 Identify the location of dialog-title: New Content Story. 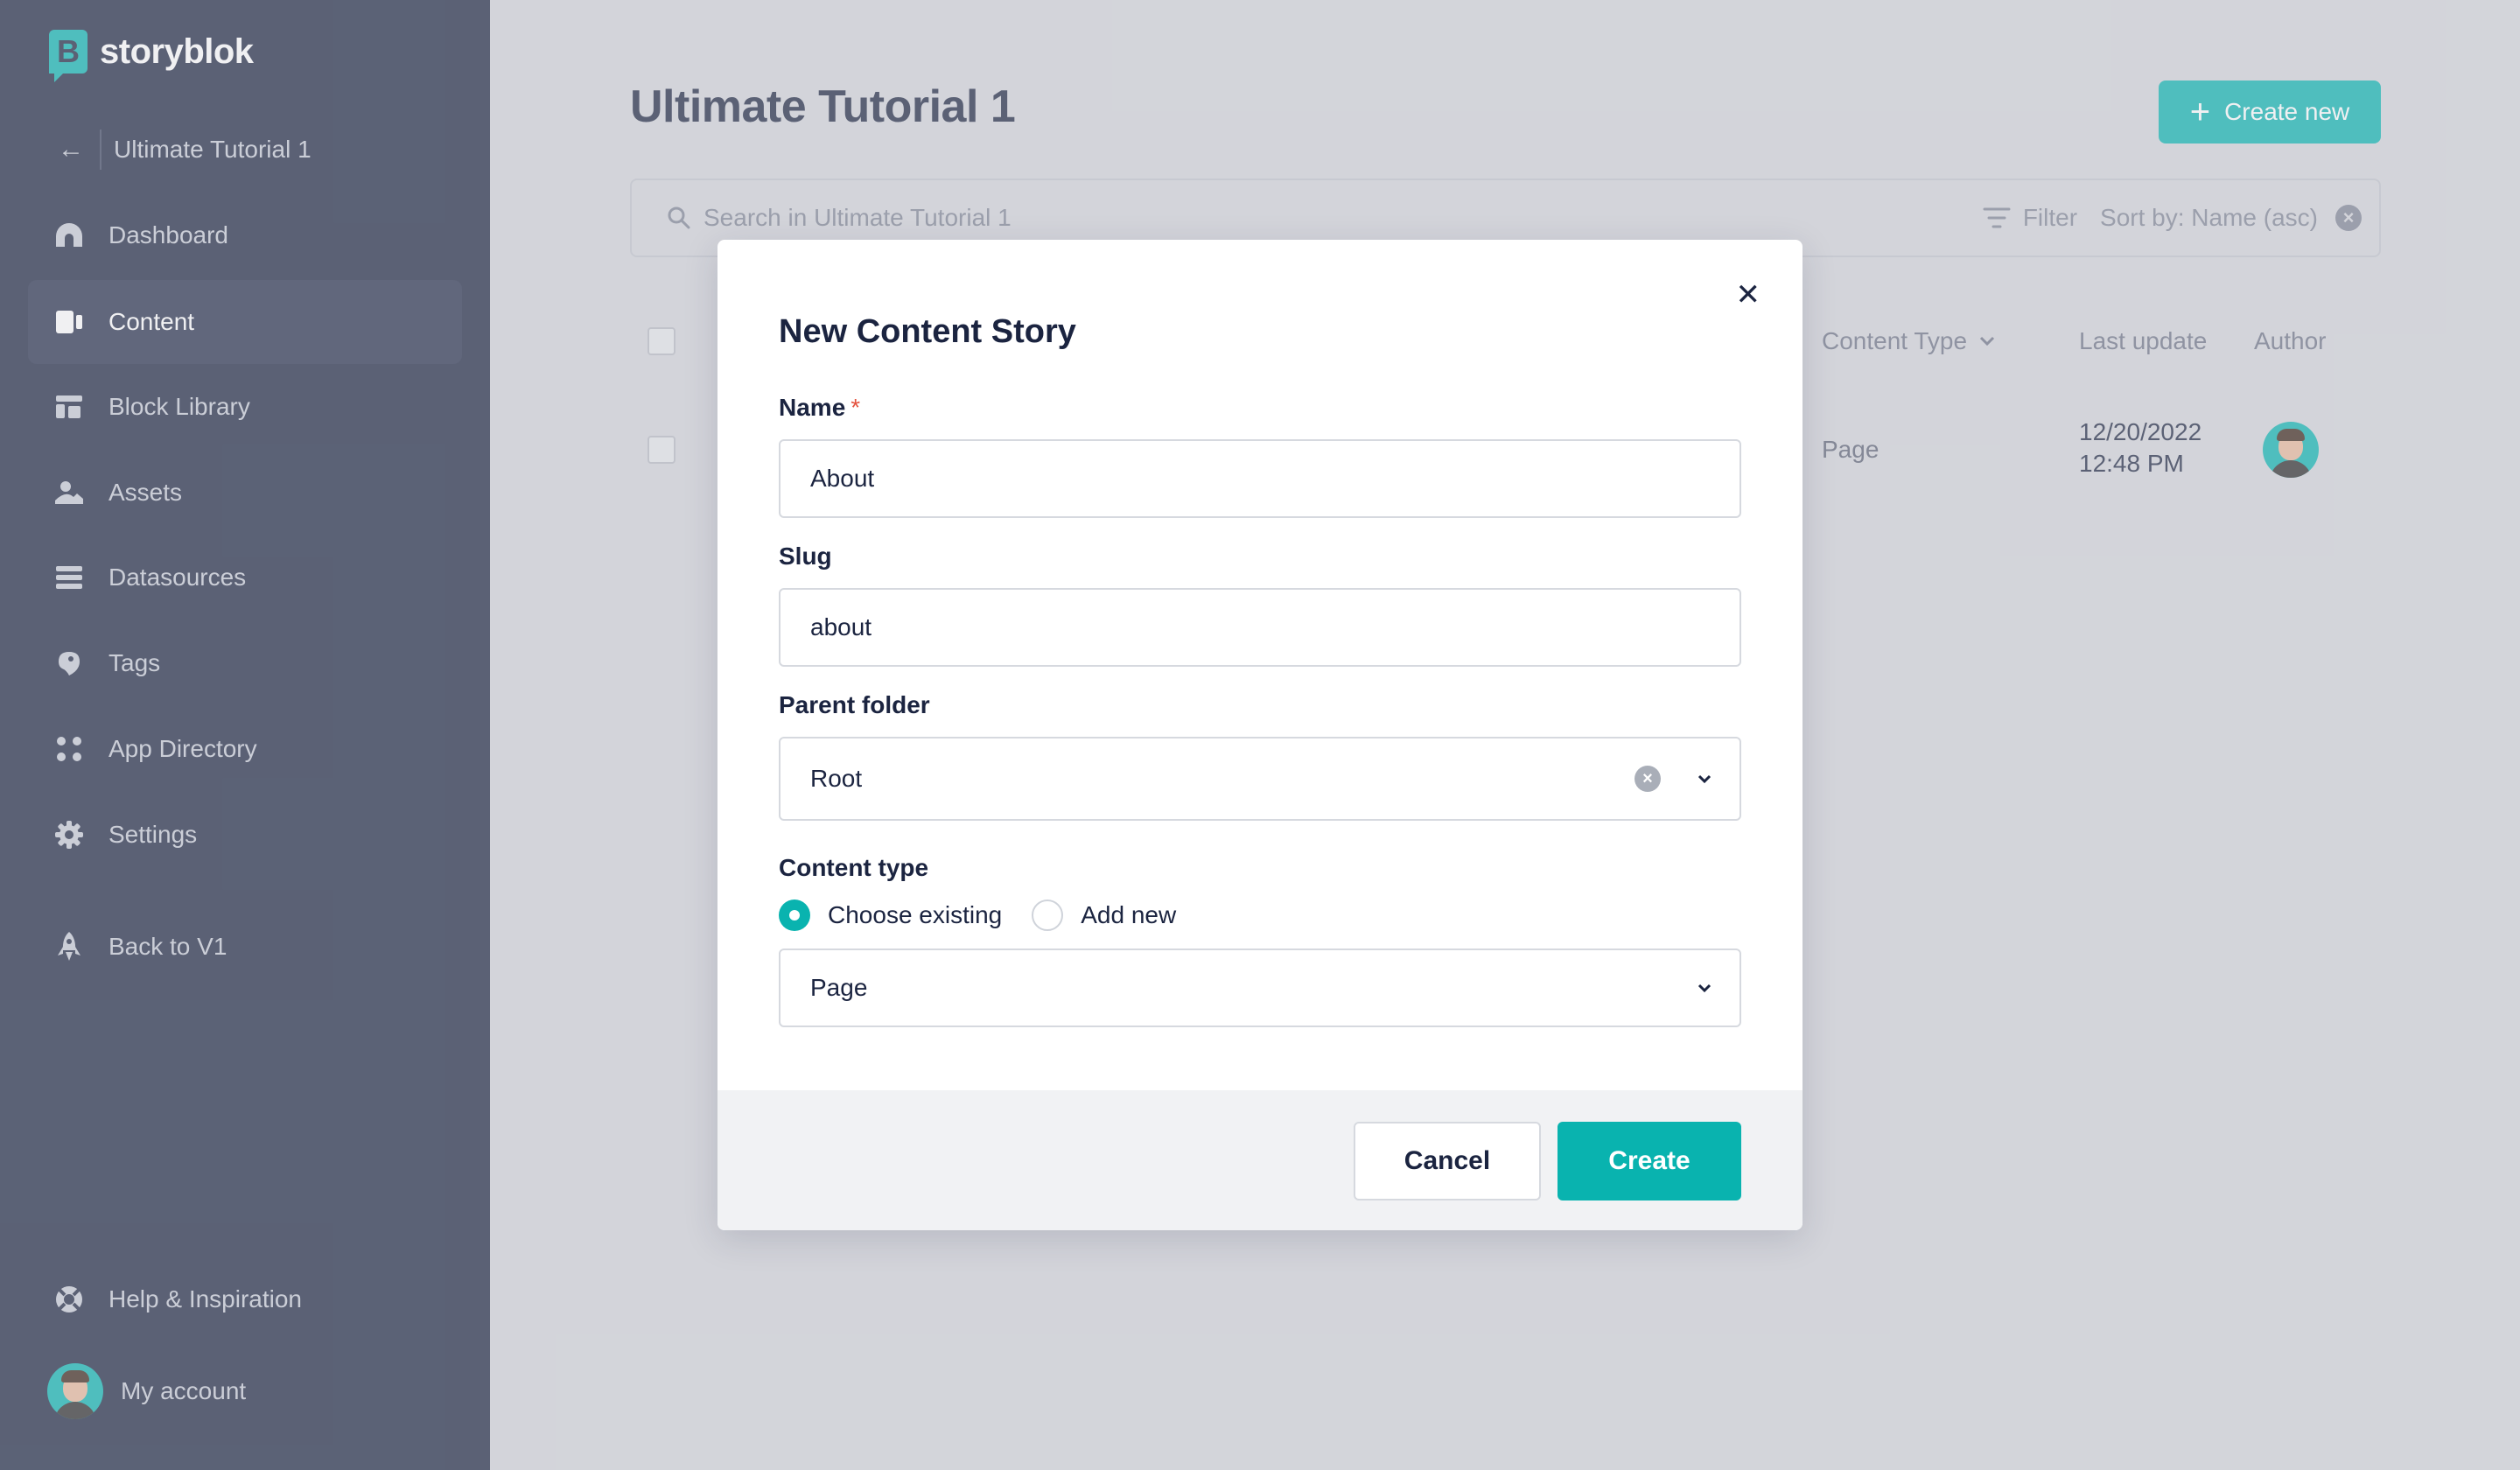
(927, 331).